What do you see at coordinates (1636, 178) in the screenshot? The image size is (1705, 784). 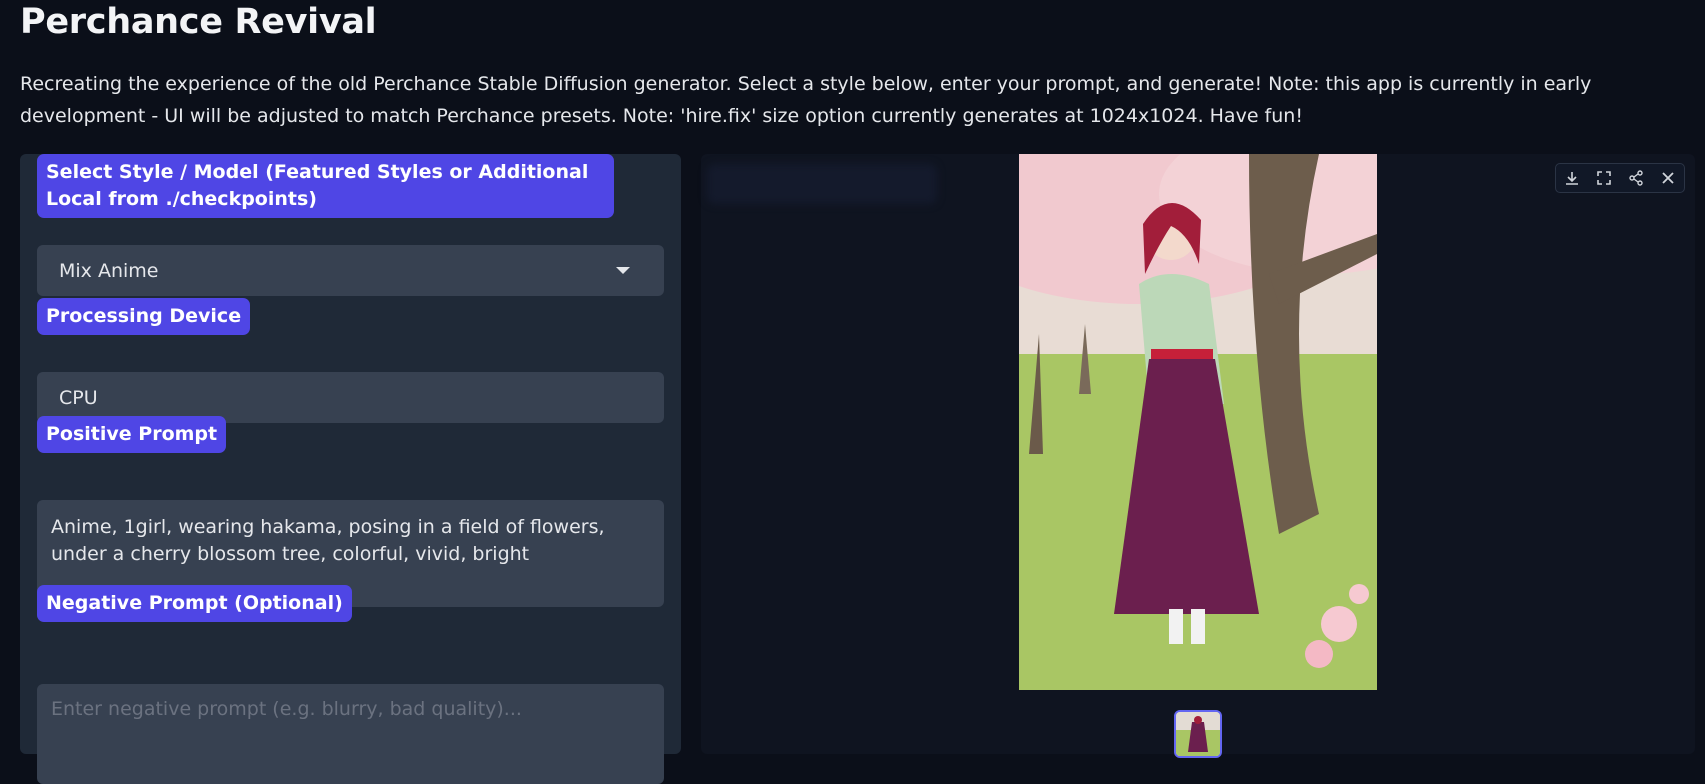 I see `share-icon` at bounding box center [1636, 178].